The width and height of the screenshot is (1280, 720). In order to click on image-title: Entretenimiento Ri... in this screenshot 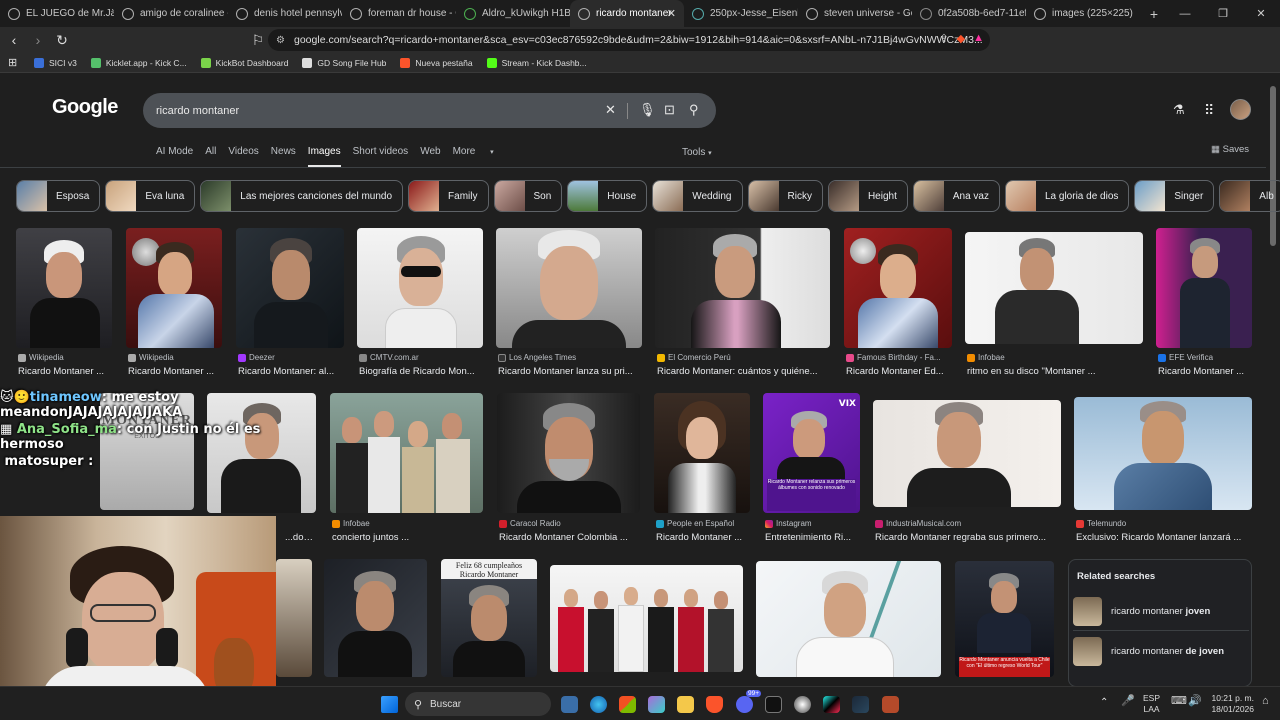, I will do `click(813, 537)`.